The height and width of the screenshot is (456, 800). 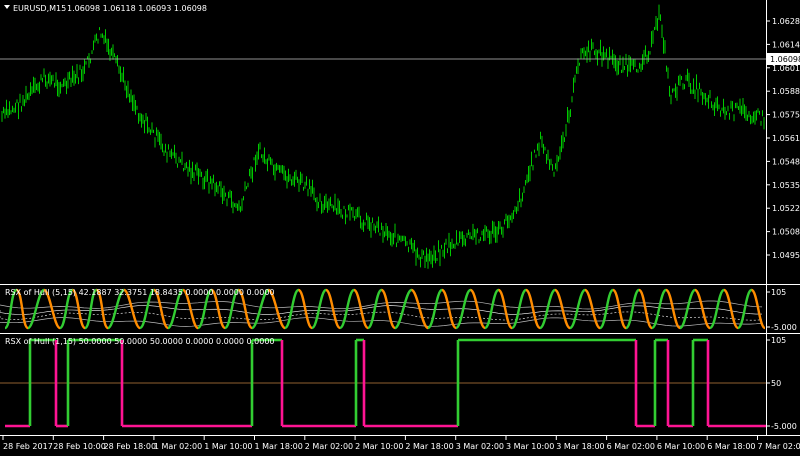 What do you see at coordinates (379, 446) in the screenshot?
I see `time-tick-label: 2 Mar 10:00` at bounding box center [379, 446].